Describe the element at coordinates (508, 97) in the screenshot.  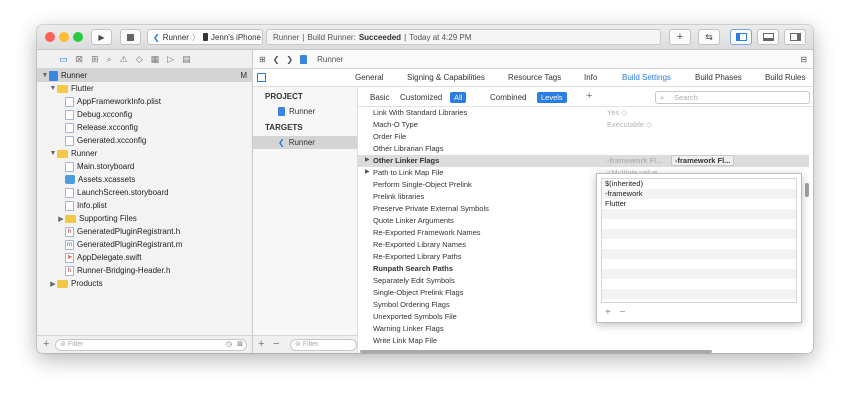
I see `view-combined: Combined` at that location.